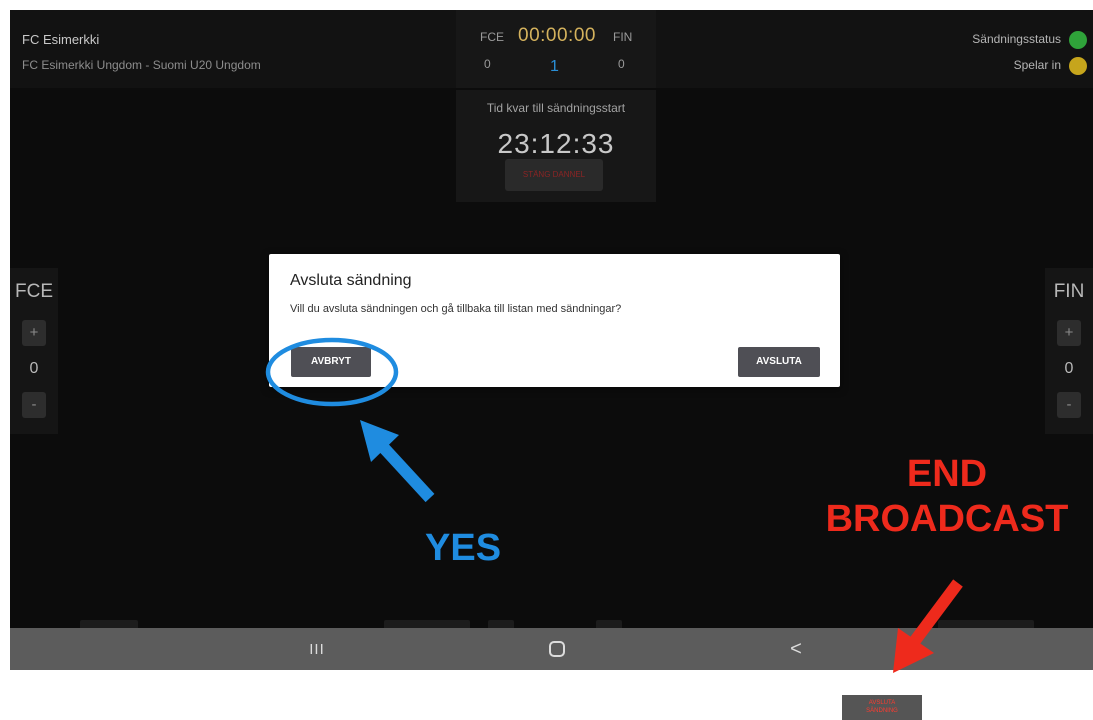  Describe the element at coordinates (332, 372) in the screenshot. I see `highlight-ellipse` at that location.